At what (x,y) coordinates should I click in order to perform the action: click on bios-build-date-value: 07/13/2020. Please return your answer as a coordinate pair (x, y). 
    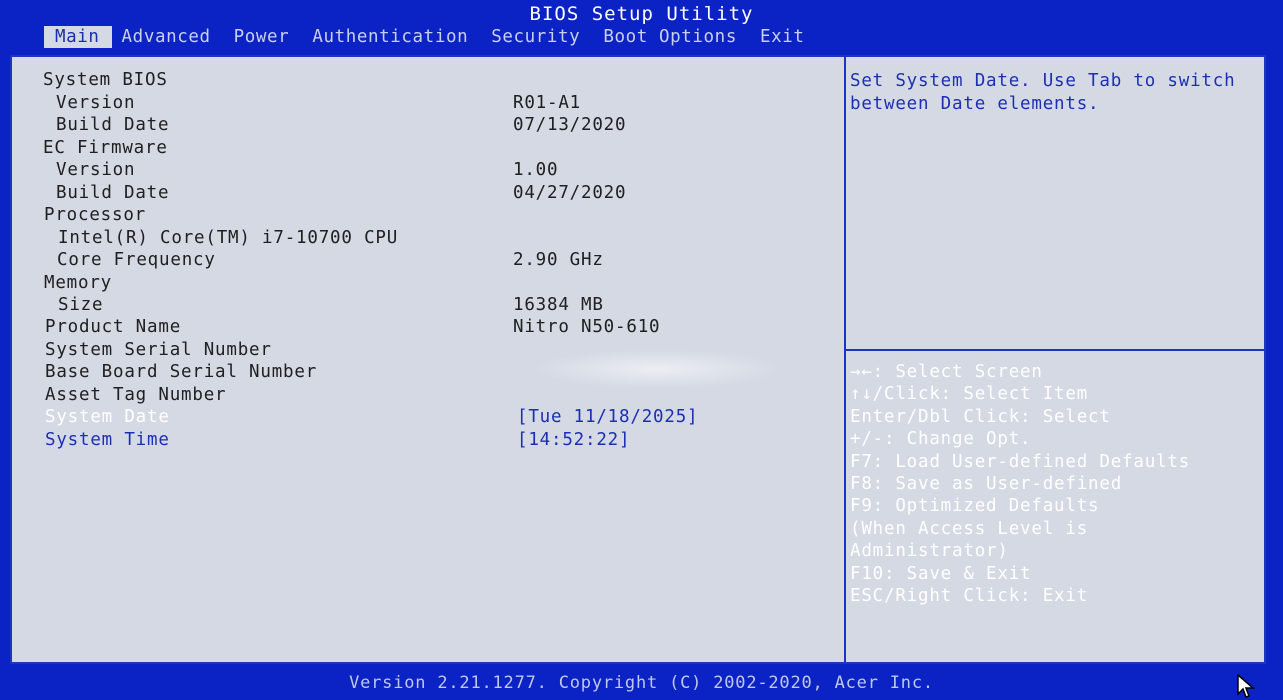
    Looking at the image, I should click on (570, 125).